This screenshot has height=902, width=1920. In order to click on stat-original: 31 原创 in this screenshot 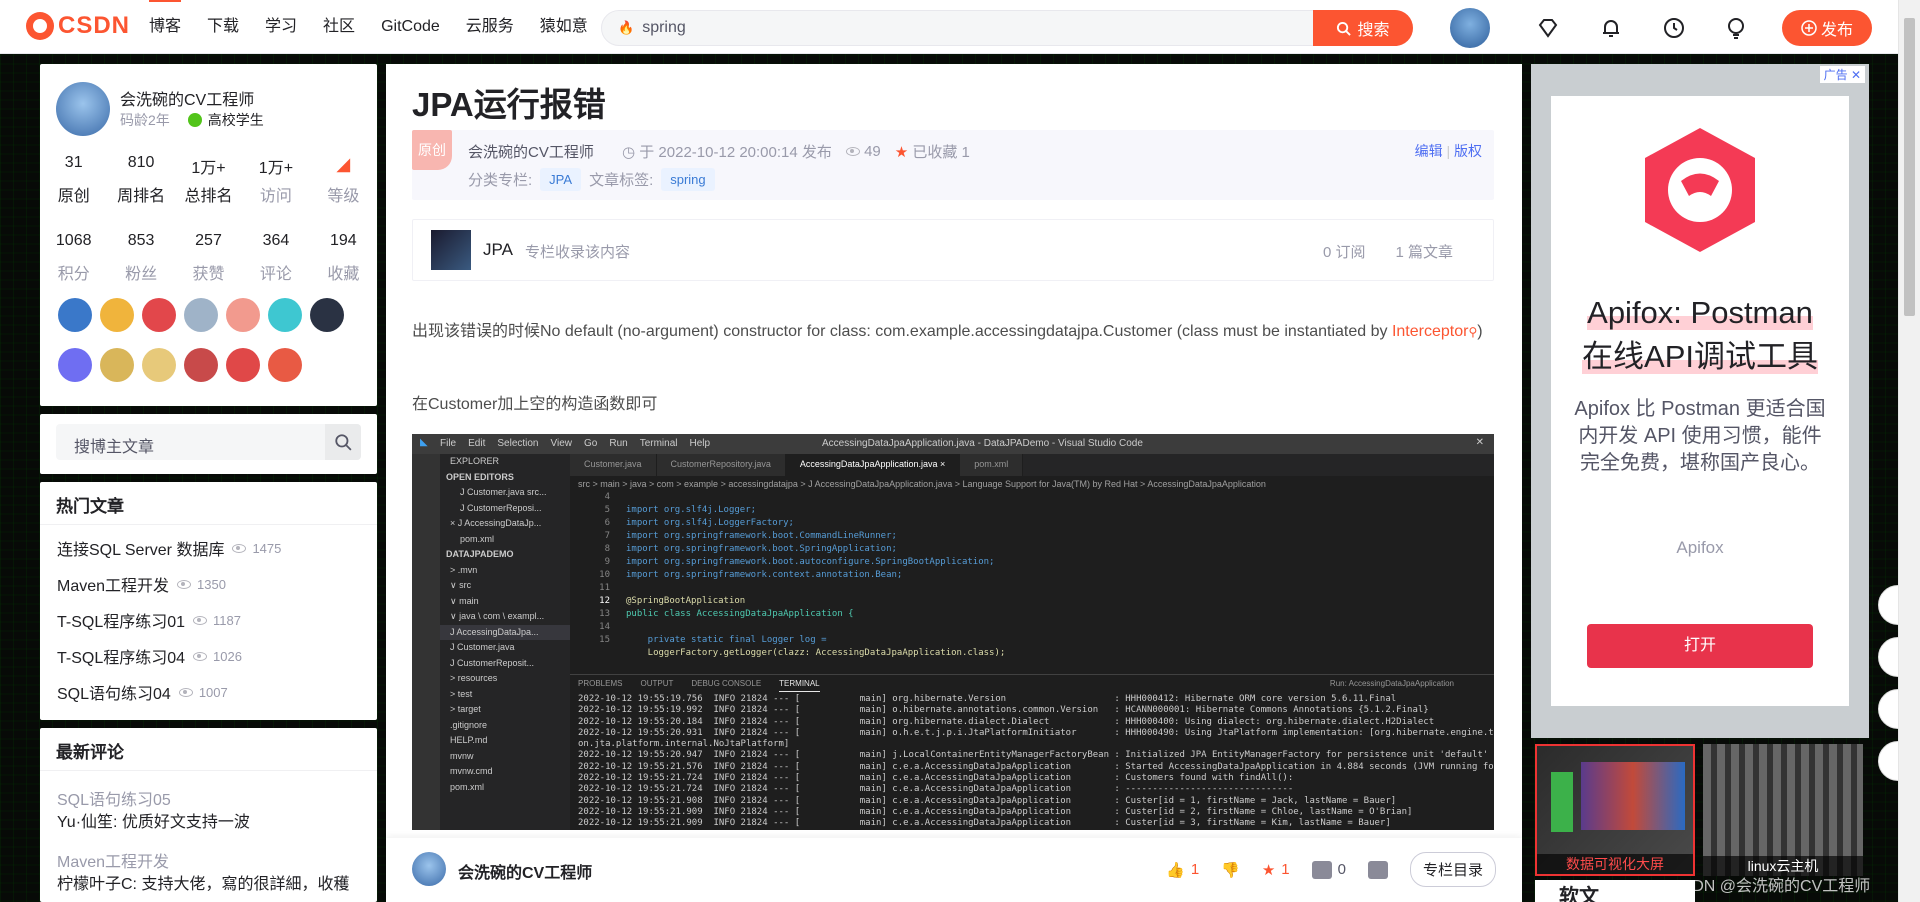, I will do `click(73, 180)`.